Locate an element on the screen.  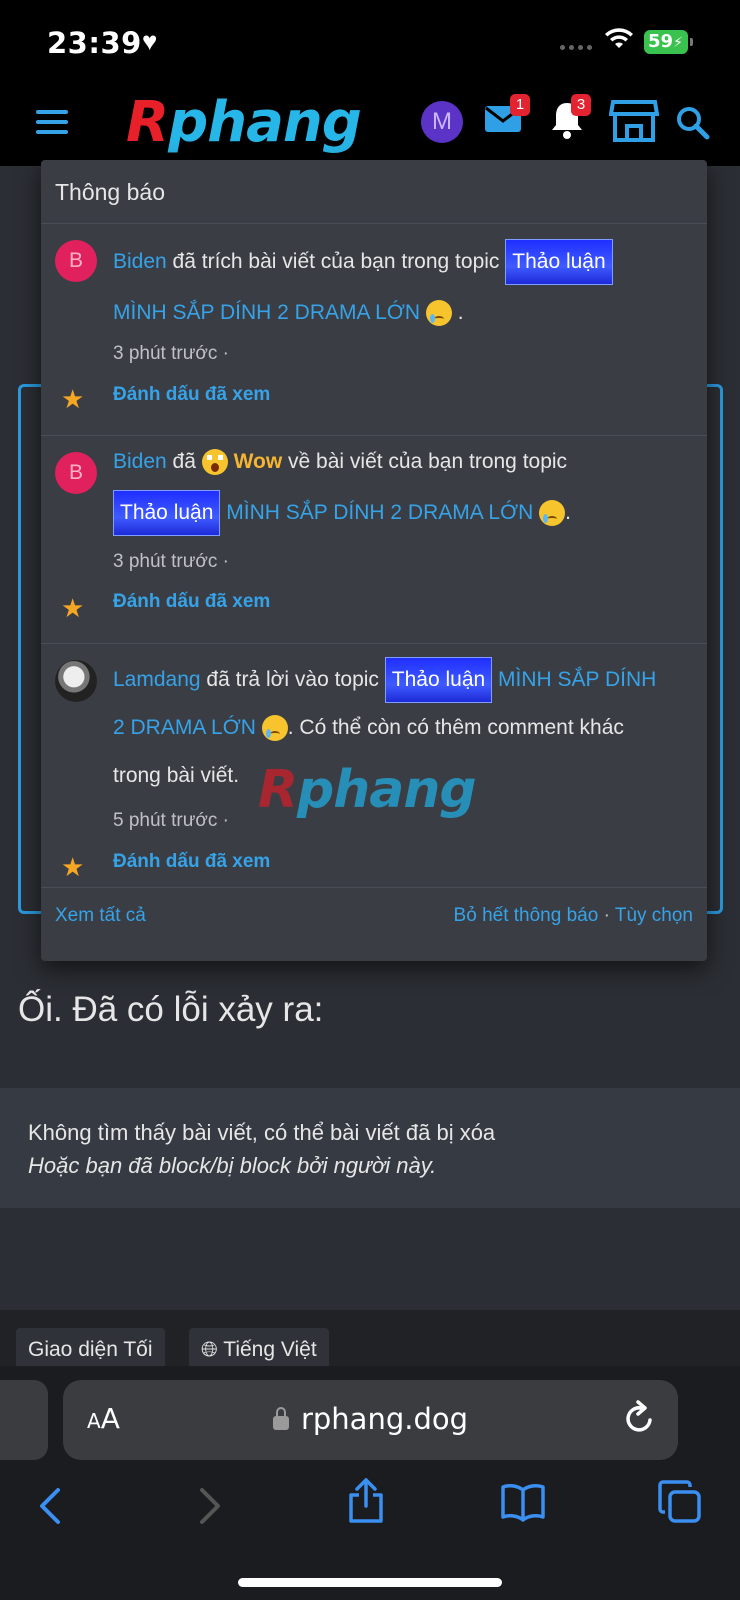
share-button is located at coordinates (366, 1503).